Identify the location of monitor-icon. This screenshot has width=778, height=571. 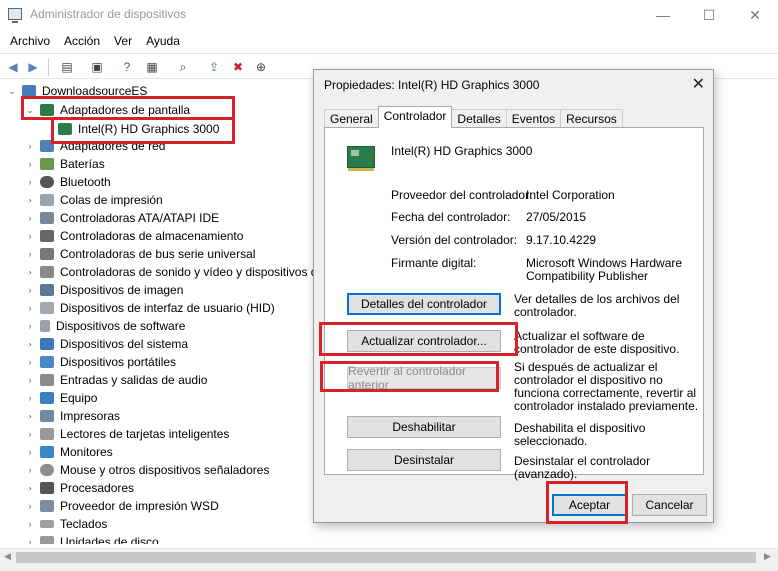
(47, 452).